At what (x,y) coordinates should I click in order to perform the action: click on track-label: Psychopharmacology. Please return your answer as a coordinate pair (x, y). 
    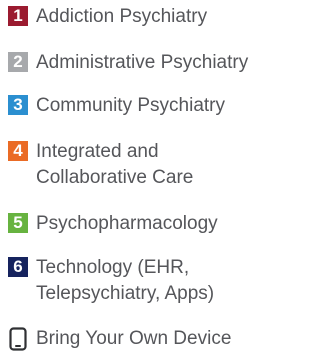
    Looking at the image, I should click on (127, 223).